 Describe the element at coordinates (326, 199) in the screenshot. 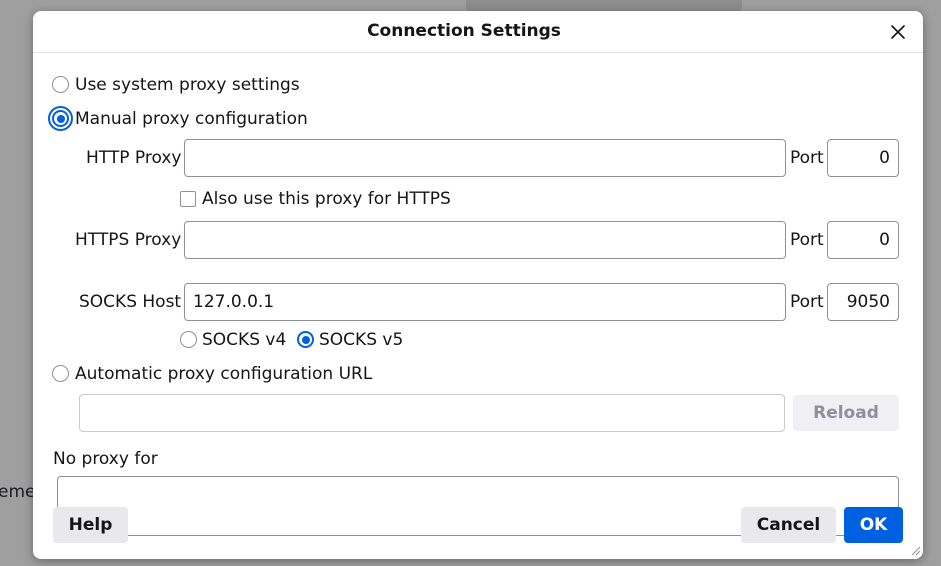

I see `also-https-label: Also use this proxy for HTTPS` at that location.